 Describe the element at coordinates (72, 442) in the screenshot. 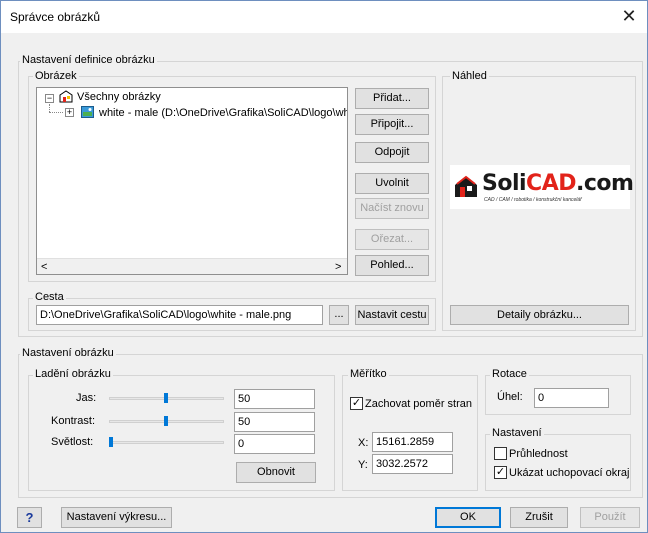

I see `fade-label: Světlost:` at that location.